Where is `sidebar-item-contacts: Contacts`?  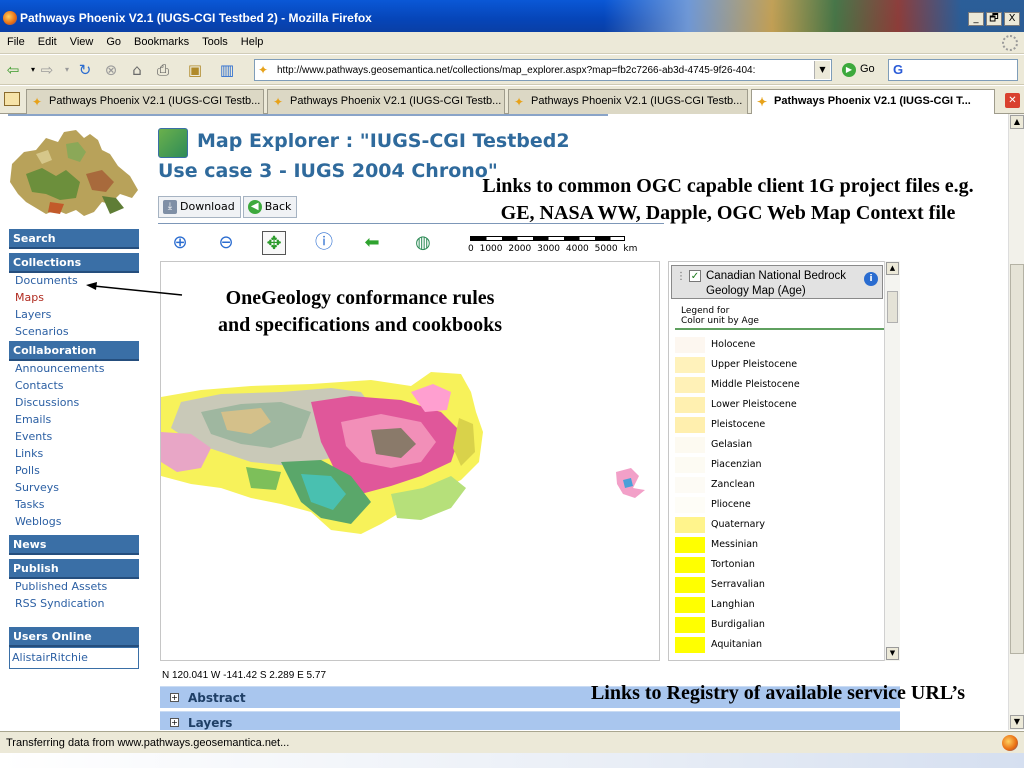
sidebar-item-contacts: Contacts is located at coordinates (74, 386).